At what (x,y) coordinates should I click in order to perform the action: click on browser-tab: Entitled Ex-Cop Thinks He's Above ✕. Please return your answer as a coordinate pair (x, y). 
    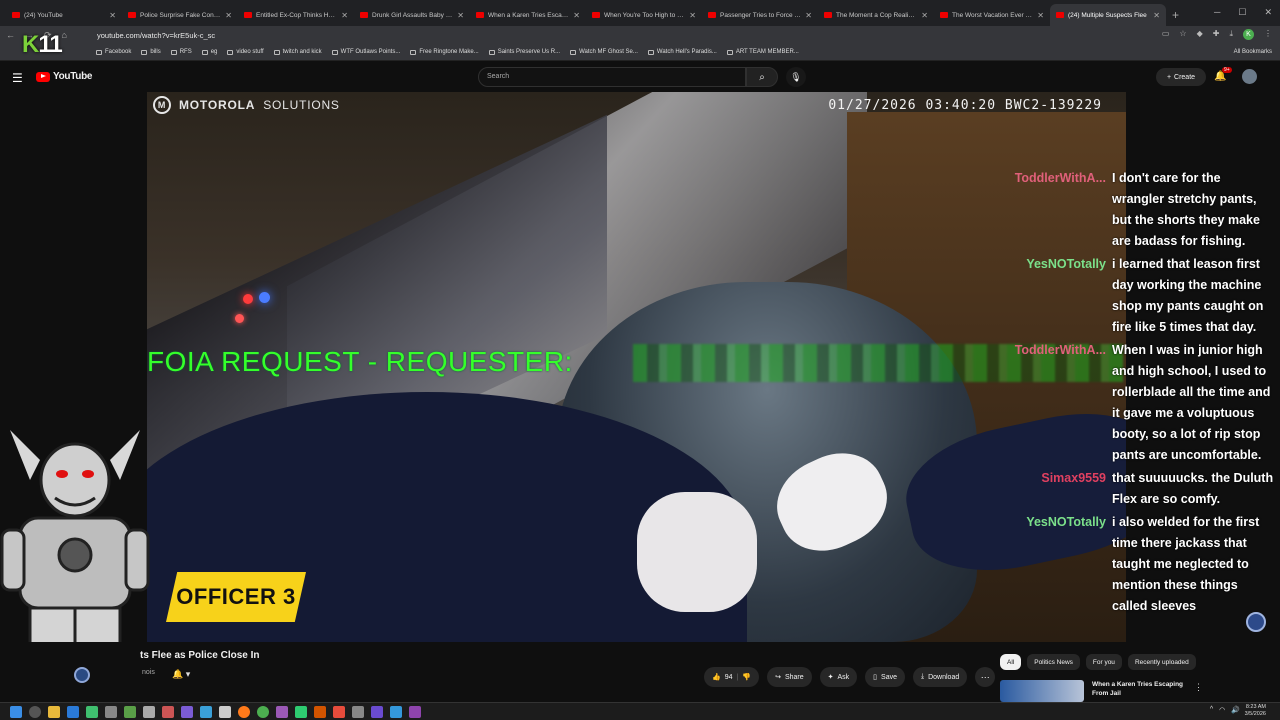
    Looking at the image, I should click on (296, 15).